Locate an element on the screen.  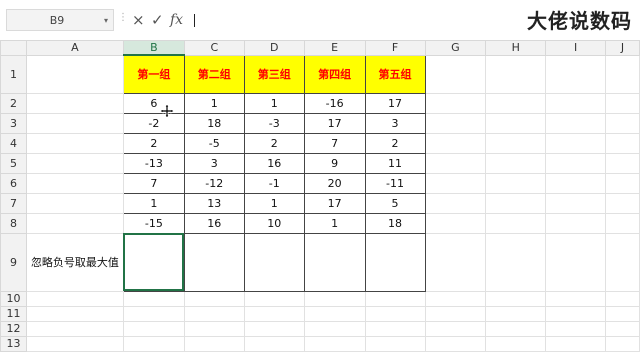
row-header-2: 2 is located at coordinates (13, 103).